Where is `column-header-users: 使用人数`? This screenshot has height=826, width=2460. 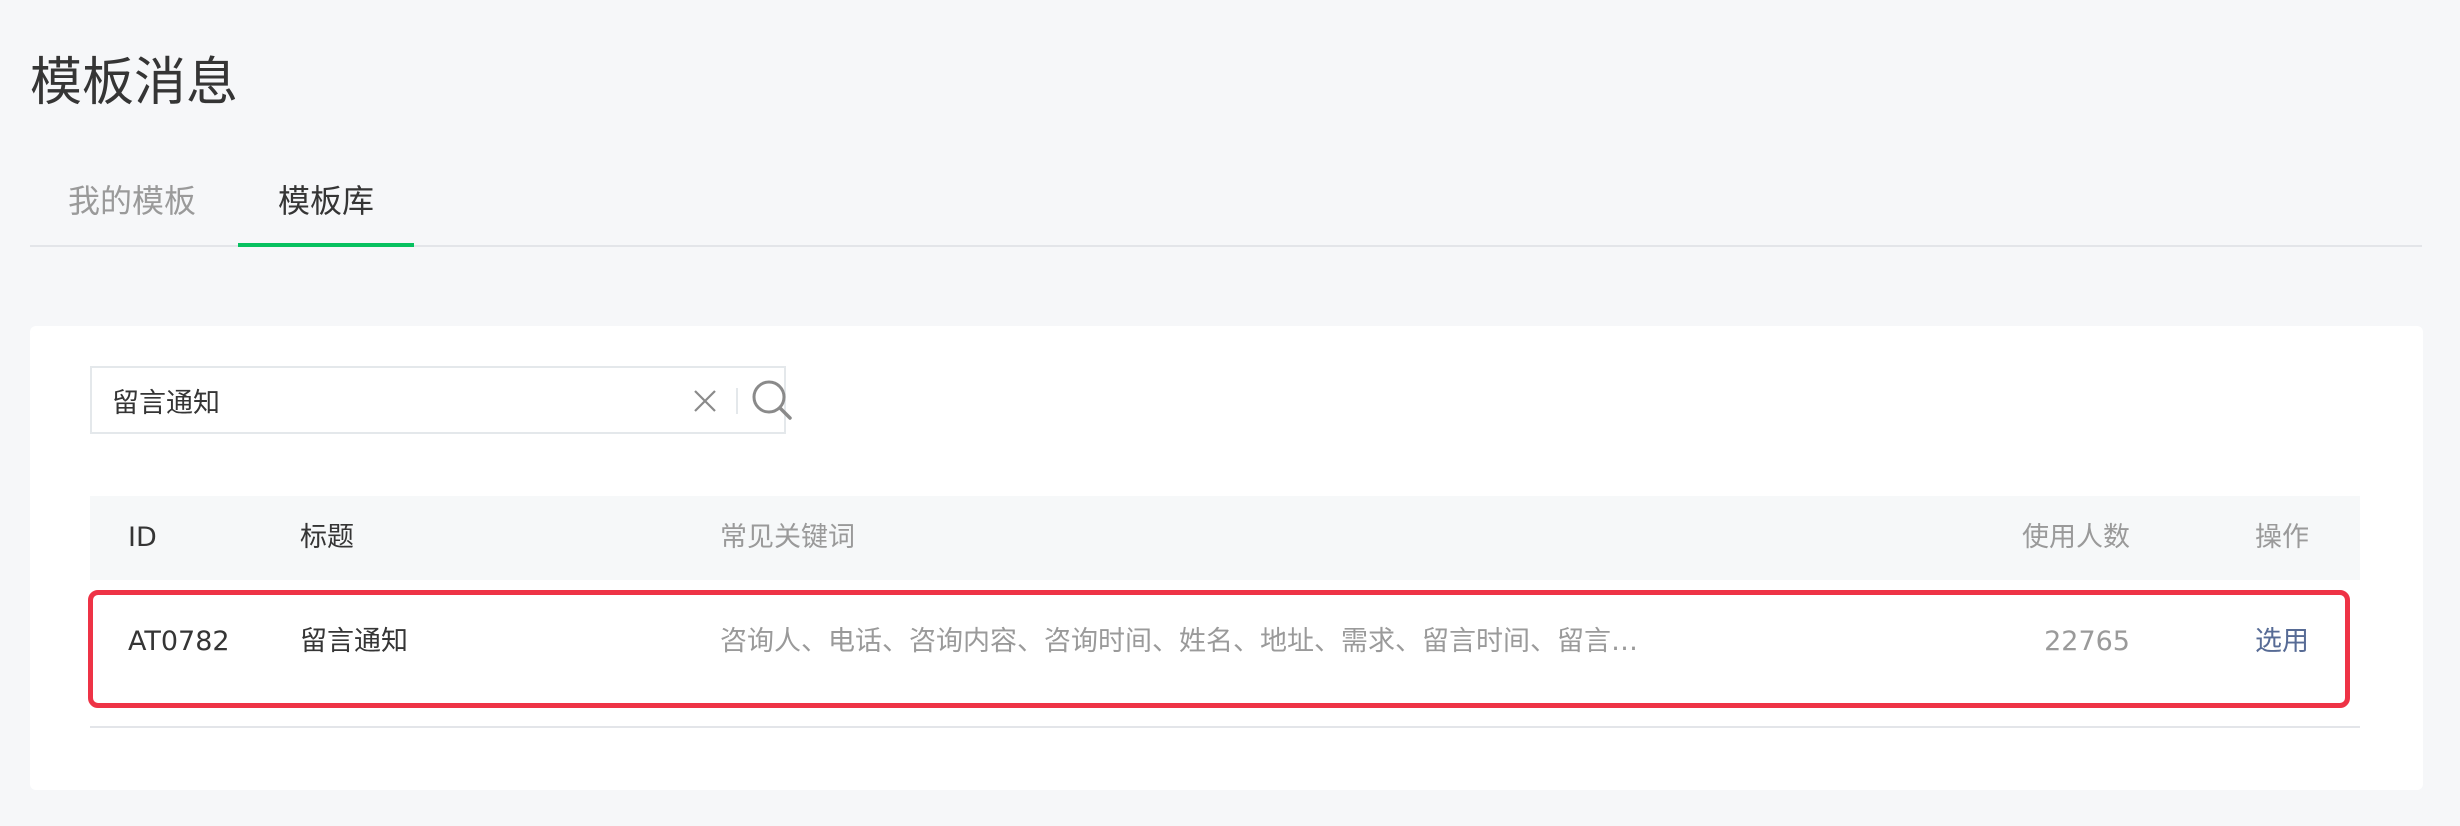 column-header-users: 使用人数 is located at coordinates (2076, 537).